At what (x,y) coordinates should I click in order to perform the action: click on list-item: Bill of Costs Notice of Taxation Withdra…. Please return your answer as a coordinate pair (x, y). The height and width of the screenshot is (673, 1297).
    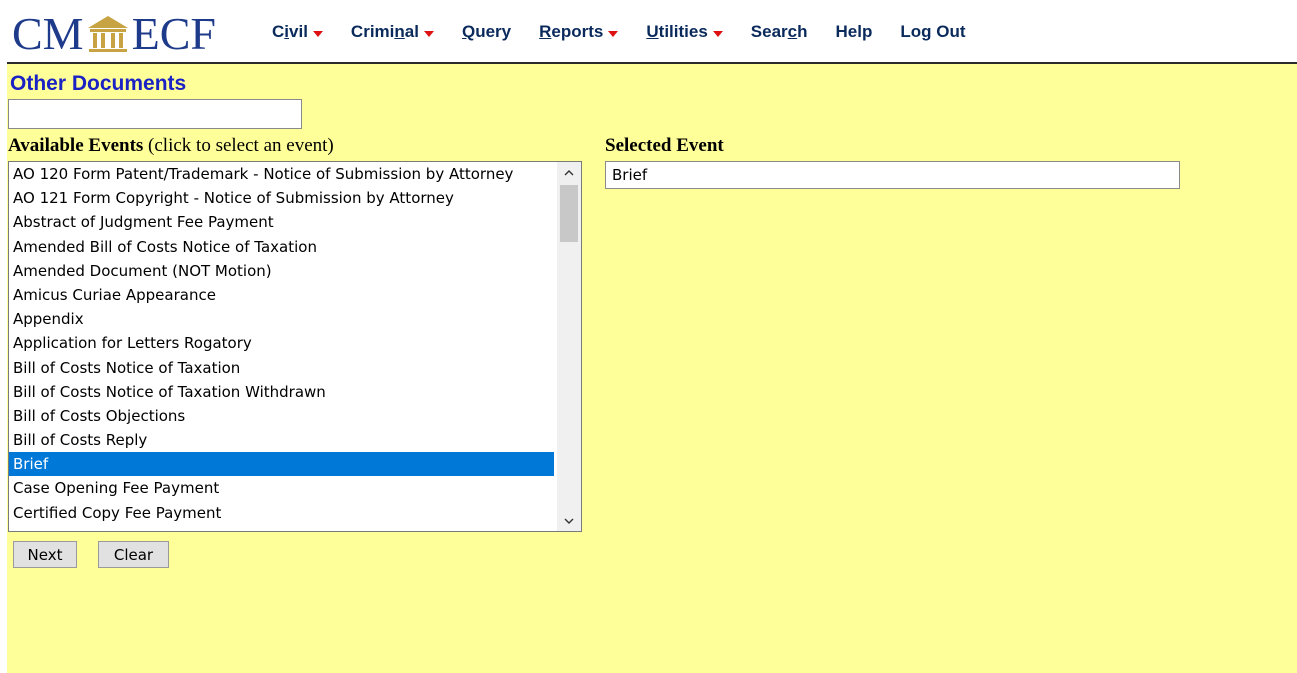
    Looking at the image, I should click on (281, 392).